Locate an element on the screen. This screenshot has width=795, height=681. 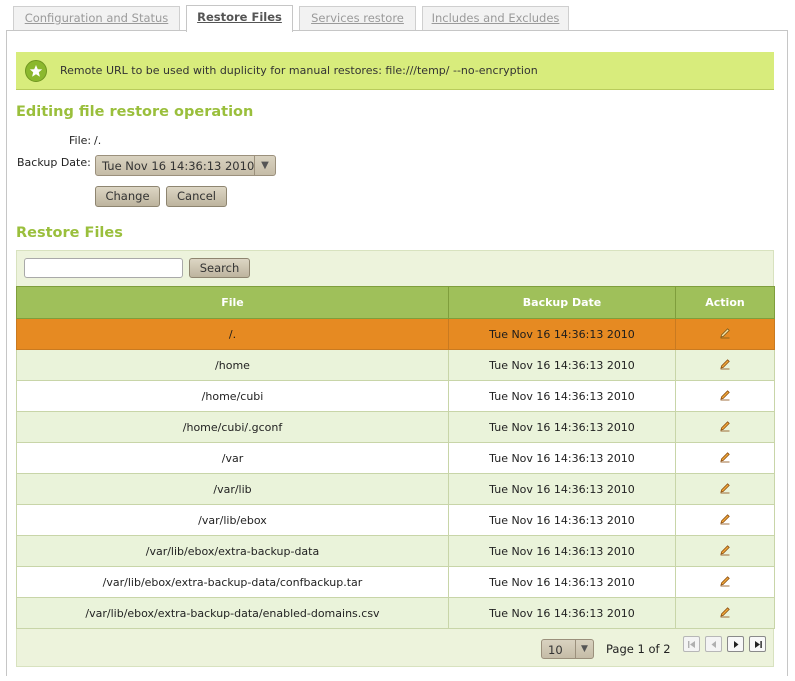
file-label: File: is located at coordinates (80, 140).